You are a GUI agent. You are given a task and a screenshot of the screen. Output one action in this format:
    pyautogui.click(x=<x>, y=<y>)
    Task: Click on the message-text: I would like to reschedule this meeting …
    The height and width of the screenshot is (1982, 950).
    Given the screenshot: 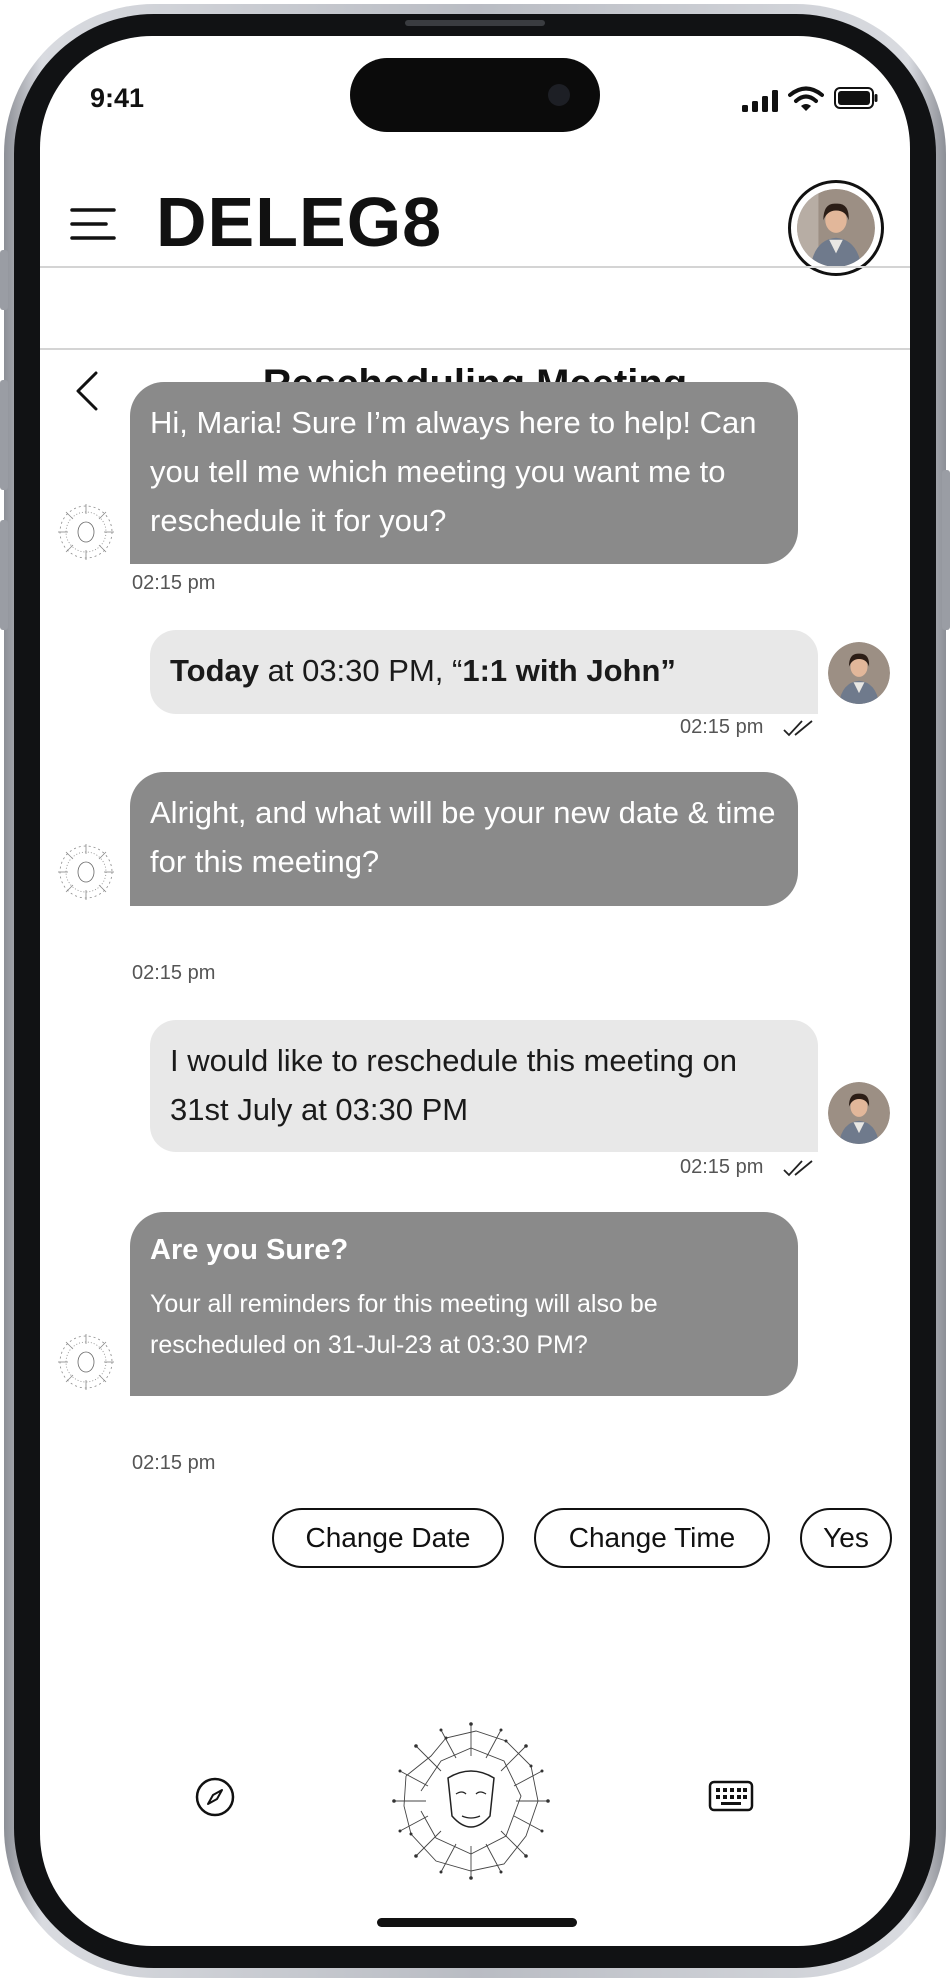 What is the action you would take?
    pyautogui.click(x=453, y=1085)
    